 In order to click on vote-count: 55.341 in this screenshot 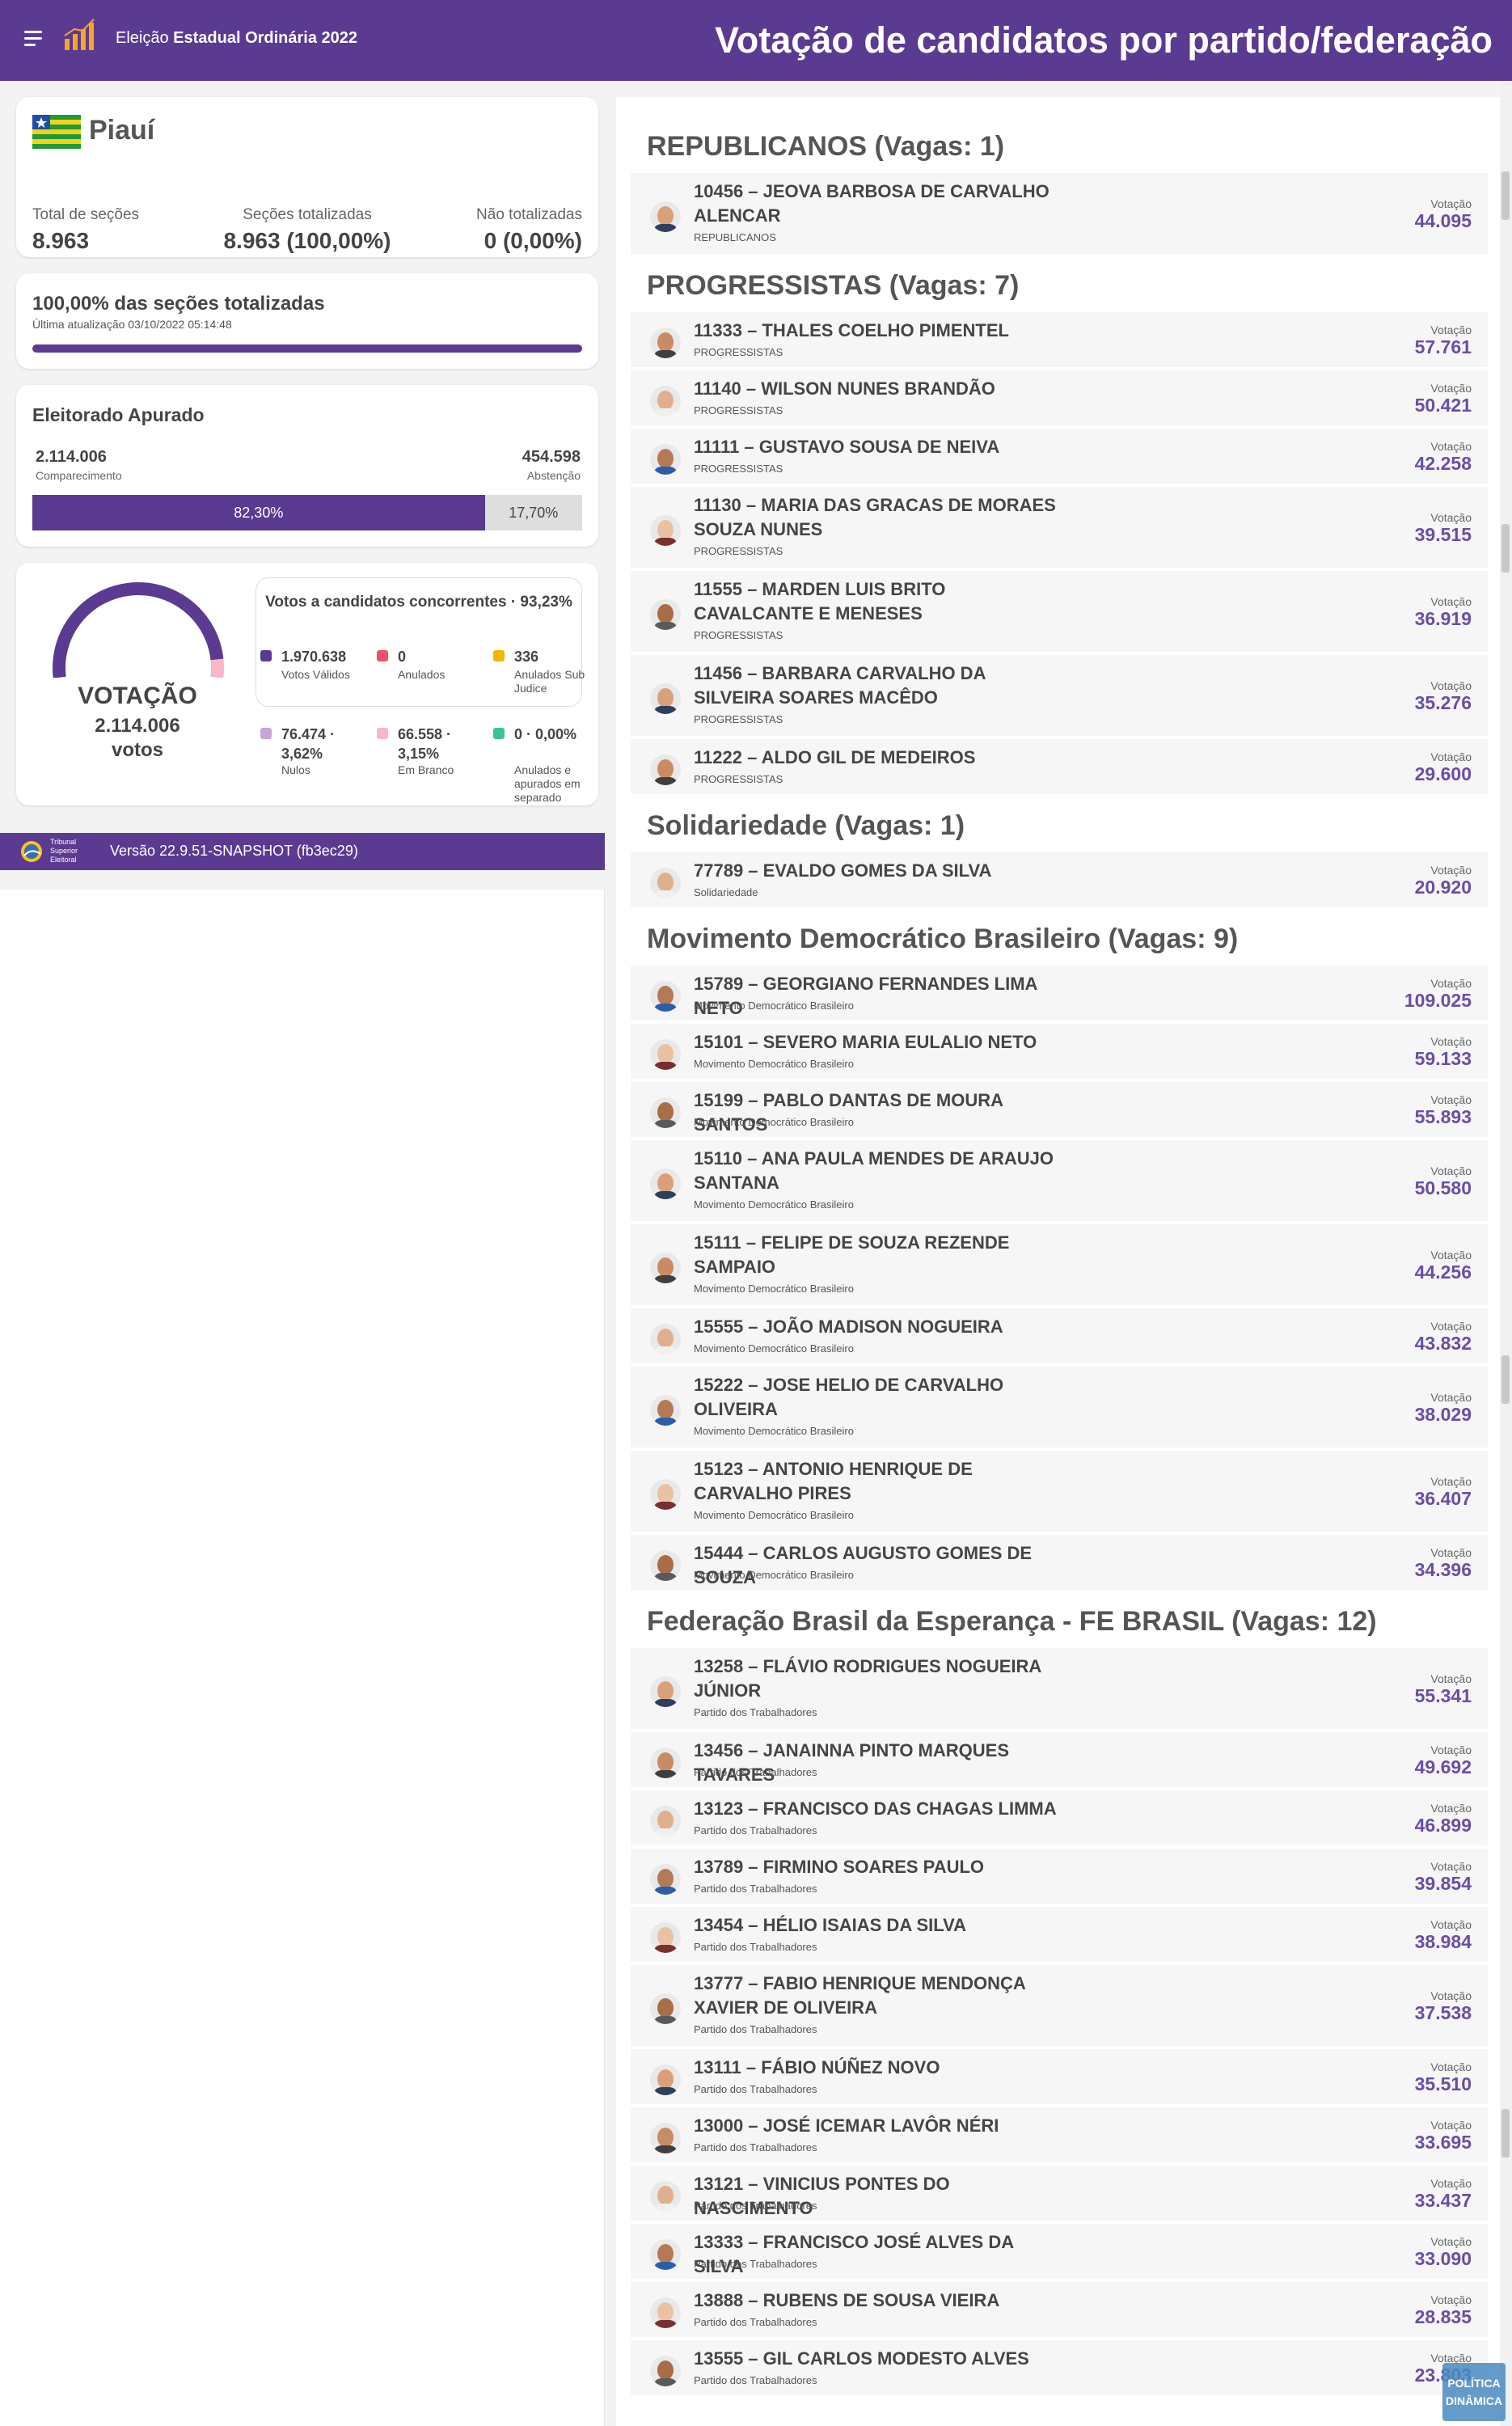, I will do `click(1443, 1695)`.